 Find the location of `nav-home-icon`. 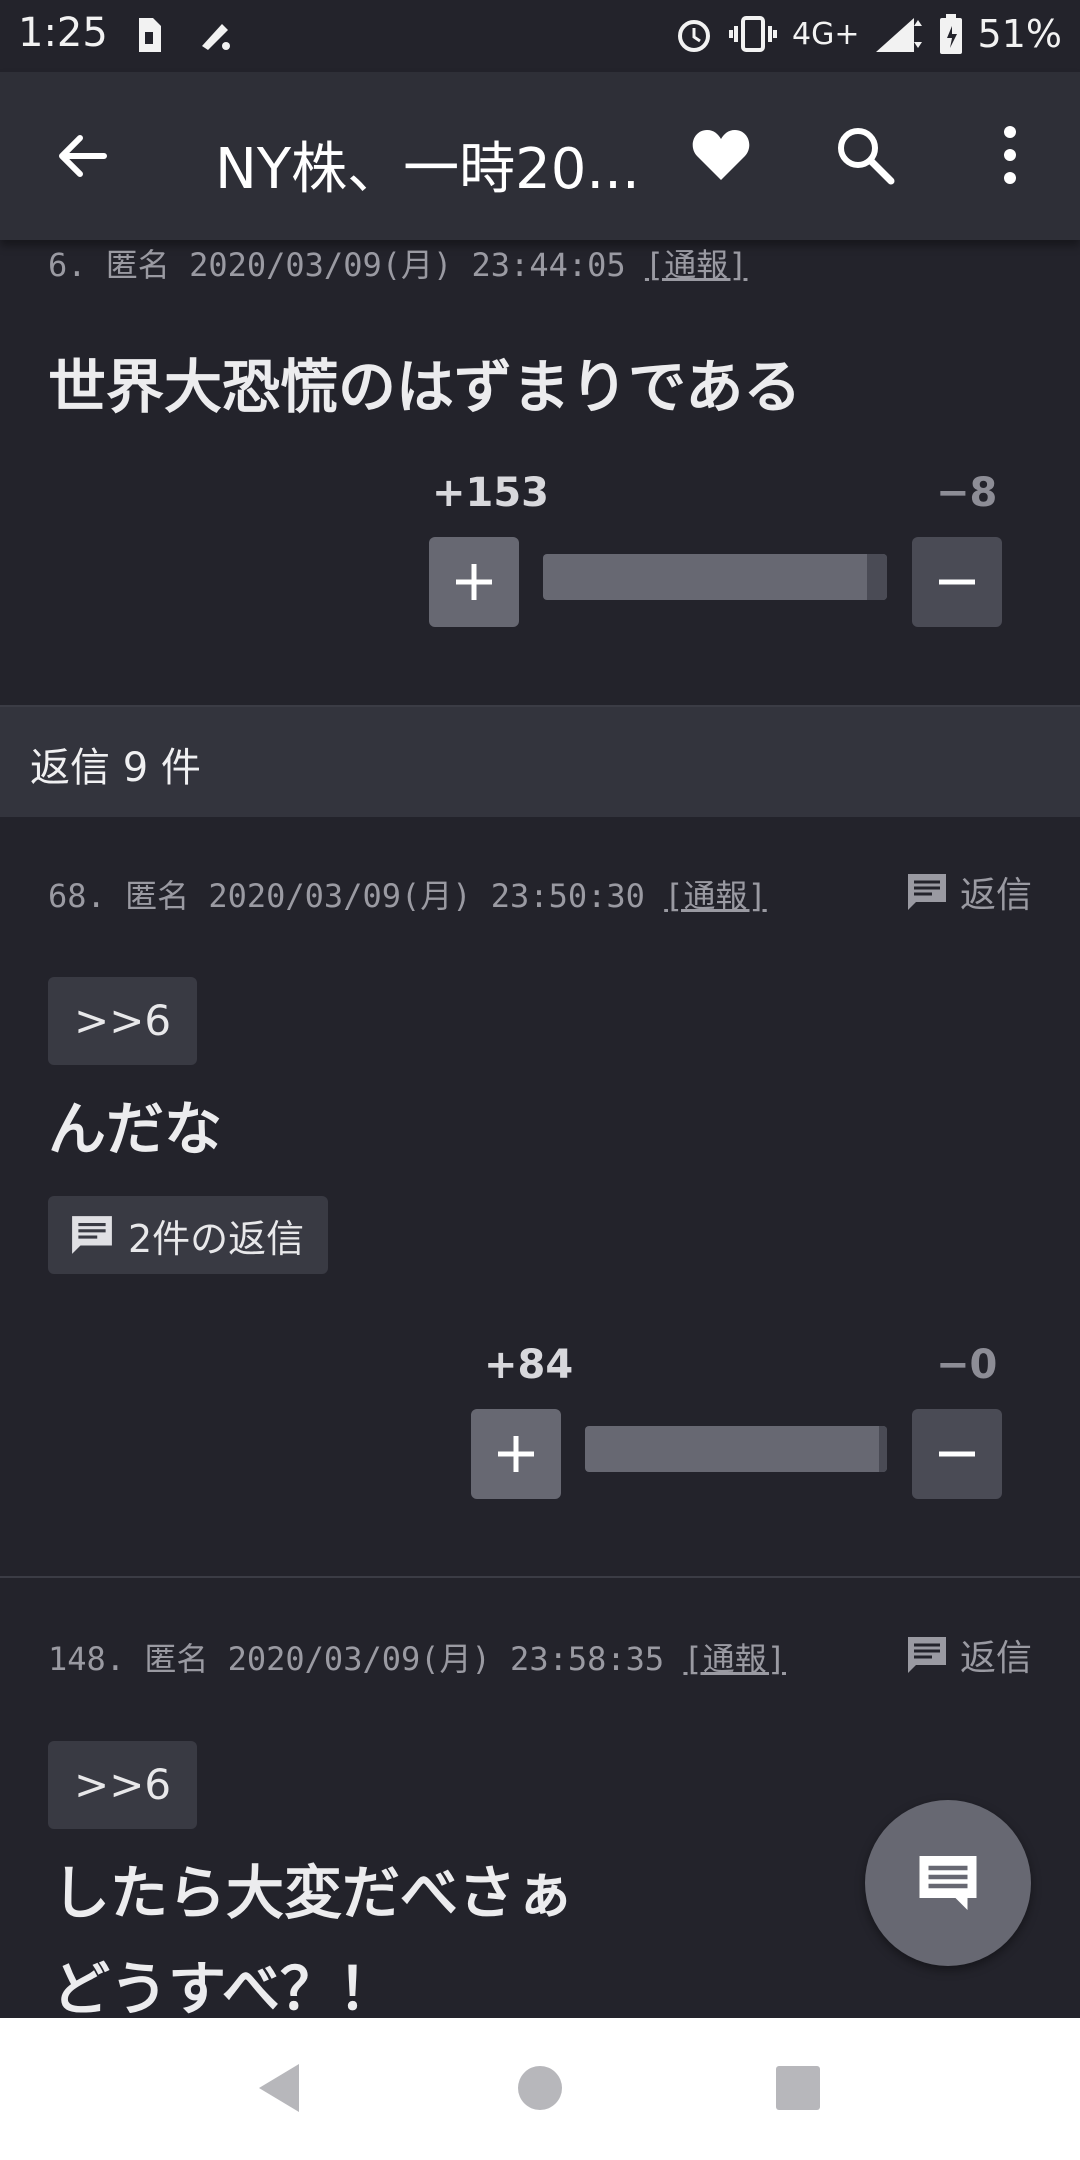

nav-home-icon is located at coordinates (540, 2088).